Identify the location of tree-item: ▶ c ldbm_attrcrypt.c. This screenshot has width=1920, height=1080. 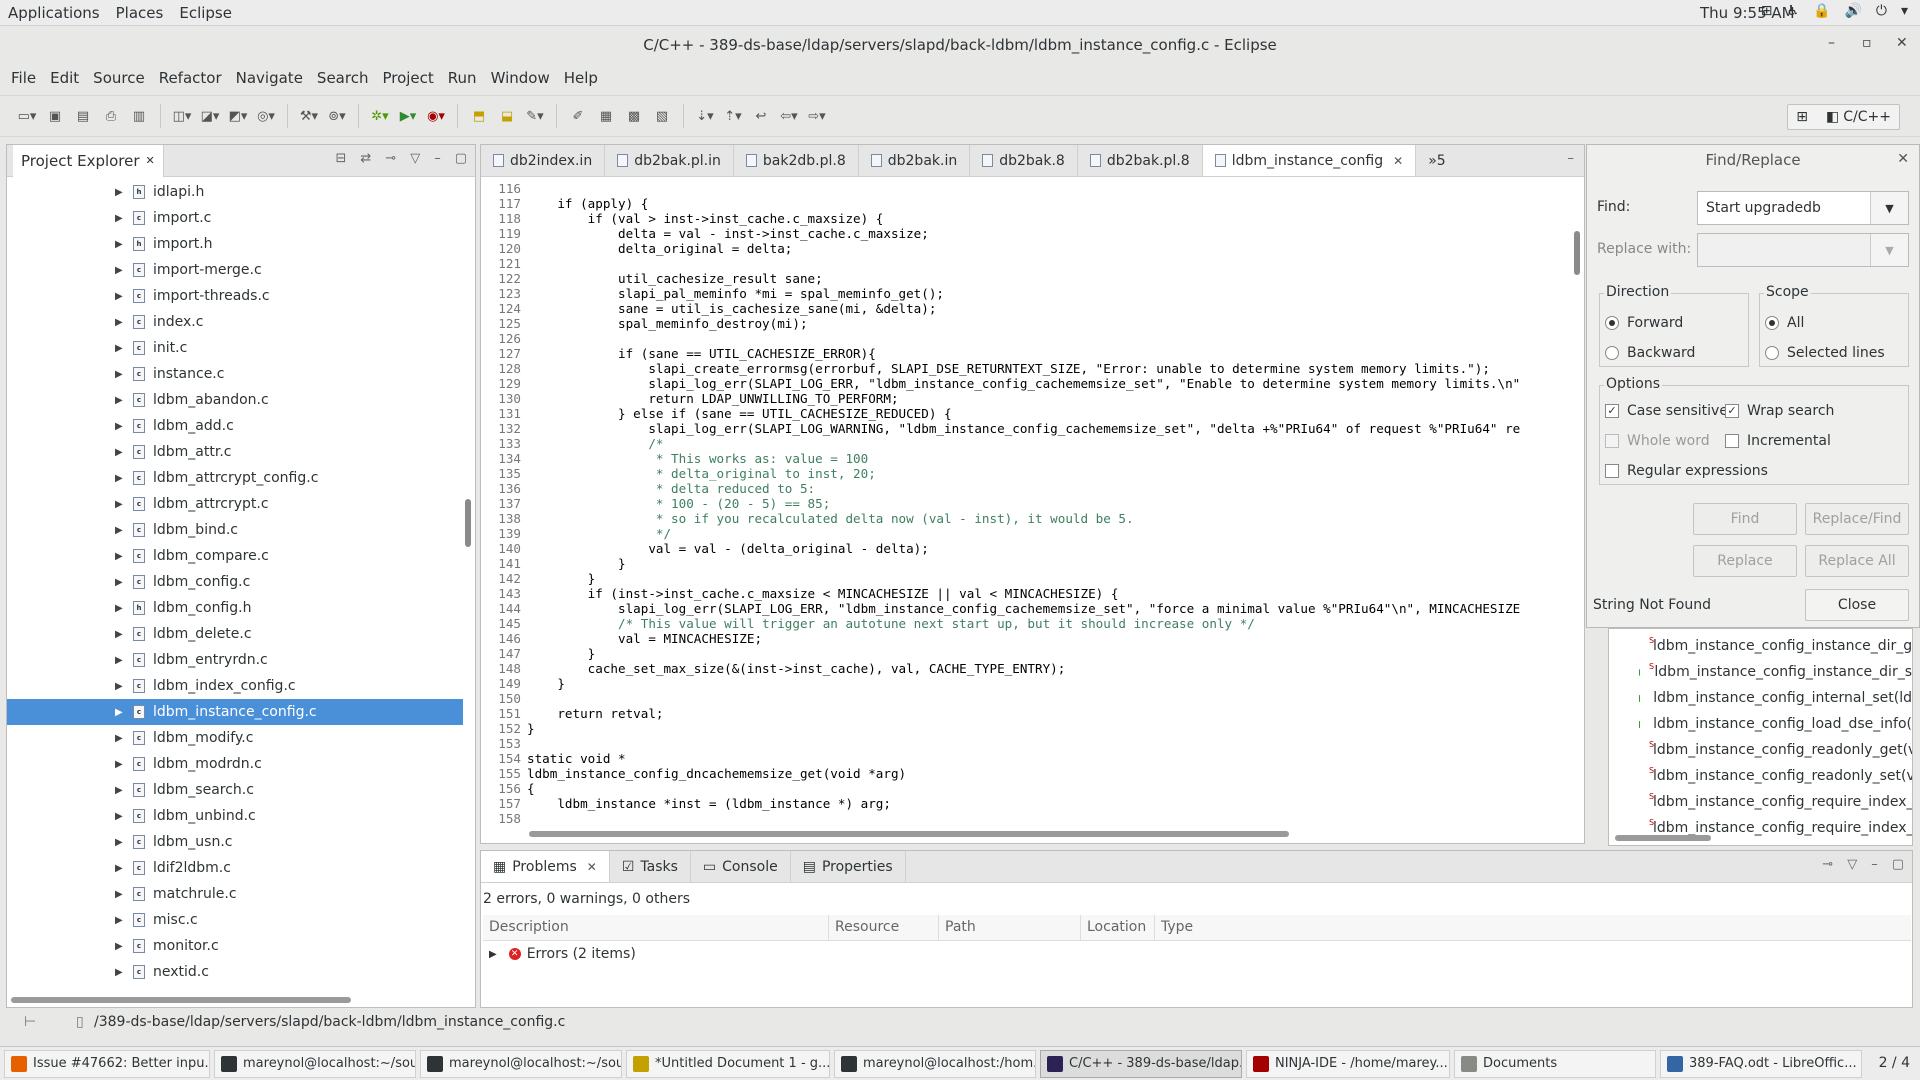
(235, 504).